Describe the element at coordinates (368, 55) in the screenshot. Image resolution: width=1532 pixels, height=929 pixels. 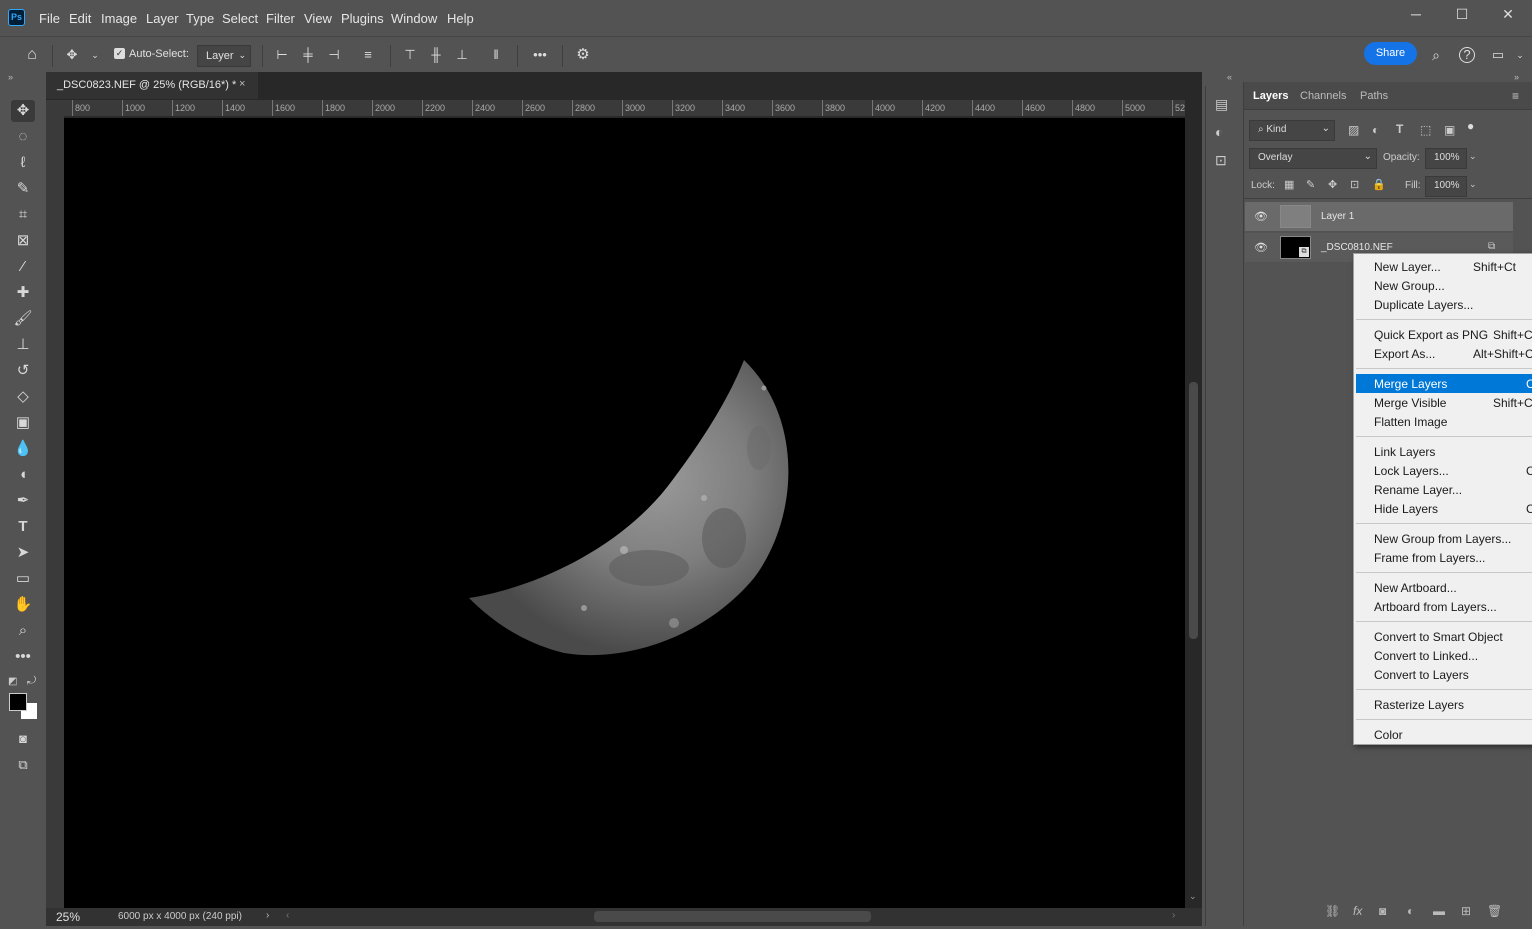
I see `distribute-icon: ≡` at that location.